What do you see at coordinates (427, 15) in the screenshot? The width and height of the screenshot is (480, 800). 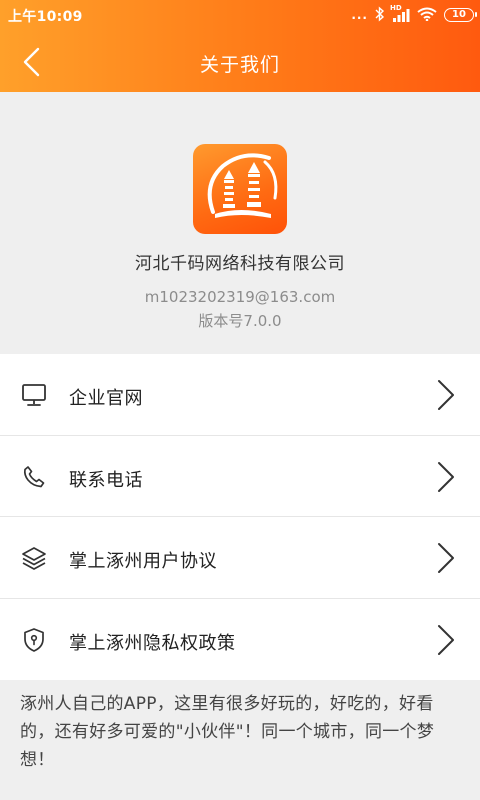 I see `wifi-icon` at bounding box center [427, 15].